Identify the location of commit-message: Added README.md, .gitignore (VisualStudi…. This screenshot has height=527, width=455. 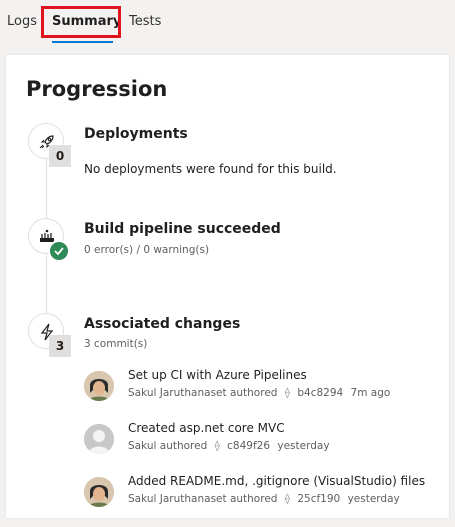
(276, 481).